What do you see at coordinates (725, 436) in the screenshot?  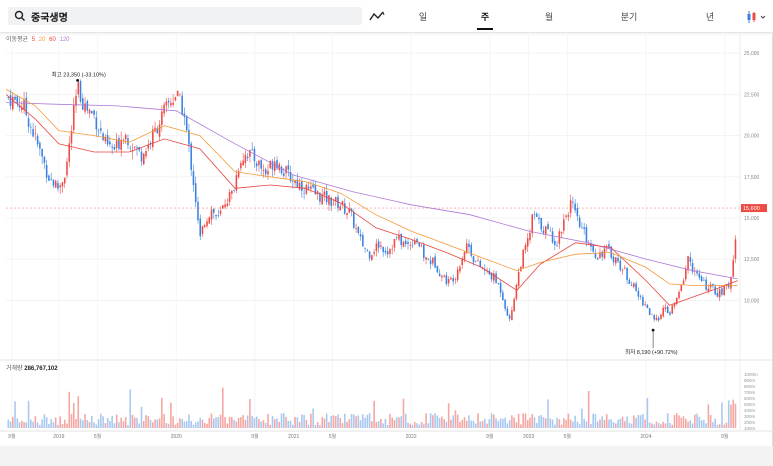 I see `x-tick-label: 9월` at bounding box center [725, 436].